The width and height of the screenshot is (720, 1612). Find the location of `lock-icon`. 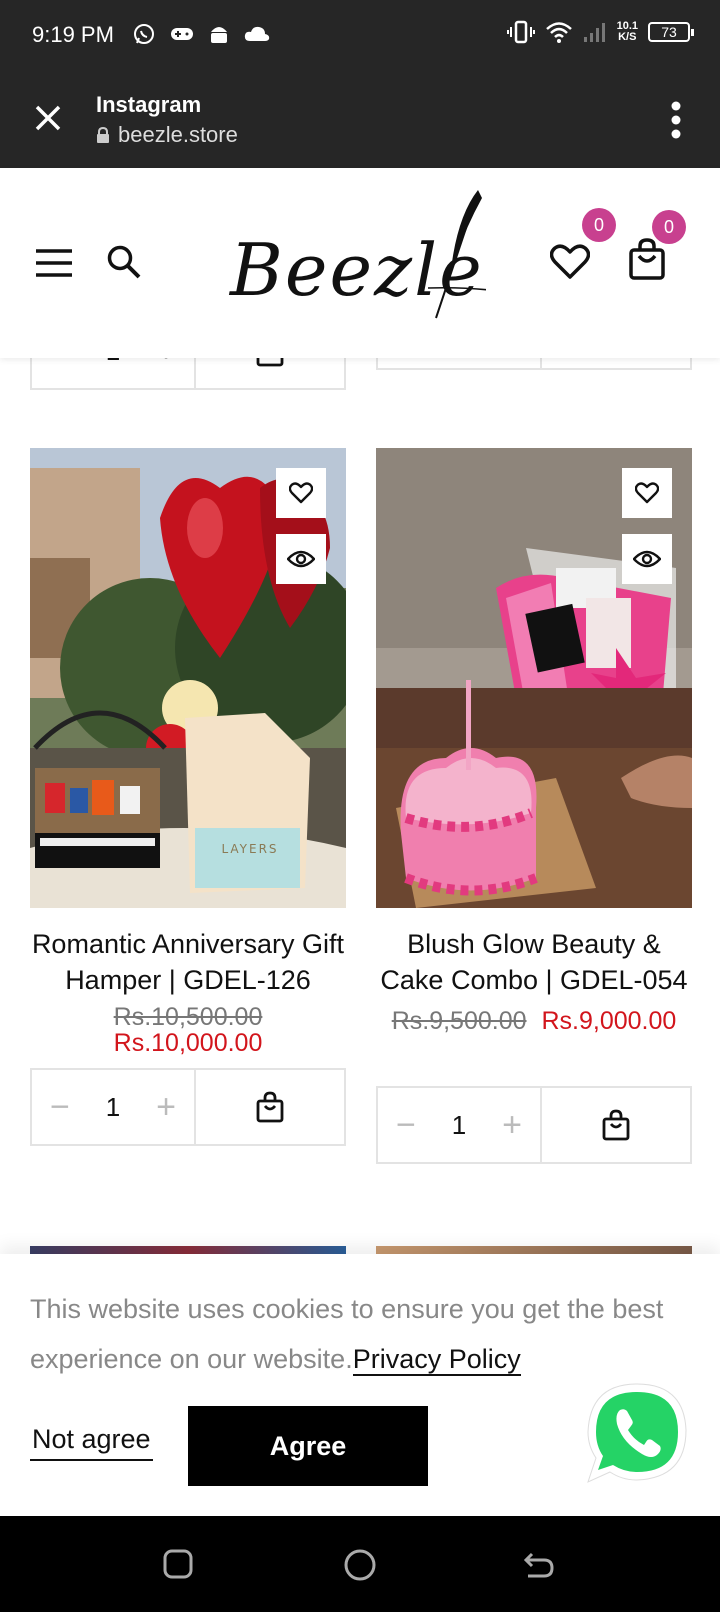

lock-icon is located at coordinates (103, 135).